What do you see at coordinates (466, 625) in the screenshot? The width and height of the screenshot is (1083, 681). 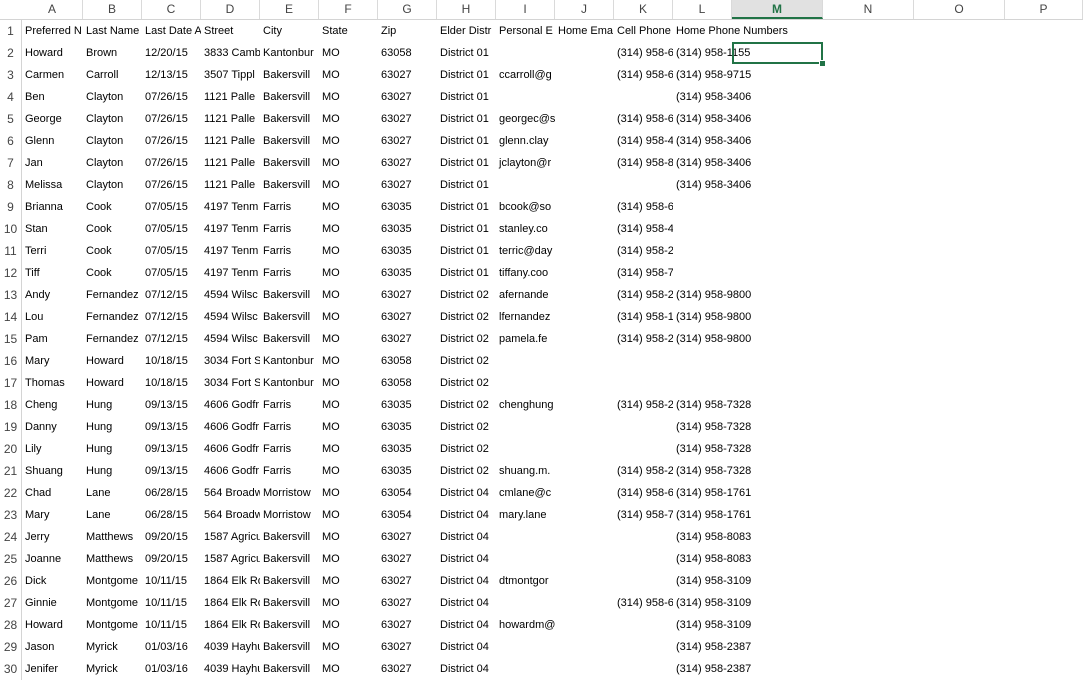 I see `cell-h28: District 04` at bounding box center [466, 625].